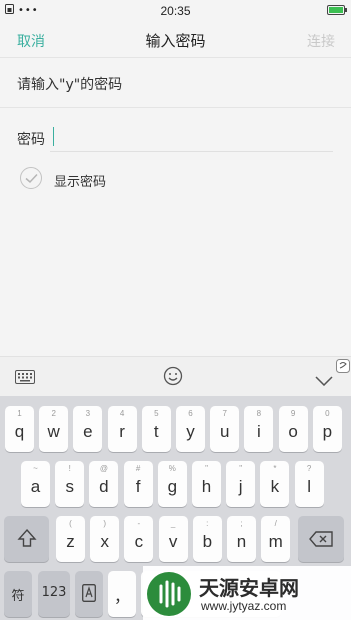  I want to click on key-label: s, so click(69, 486).